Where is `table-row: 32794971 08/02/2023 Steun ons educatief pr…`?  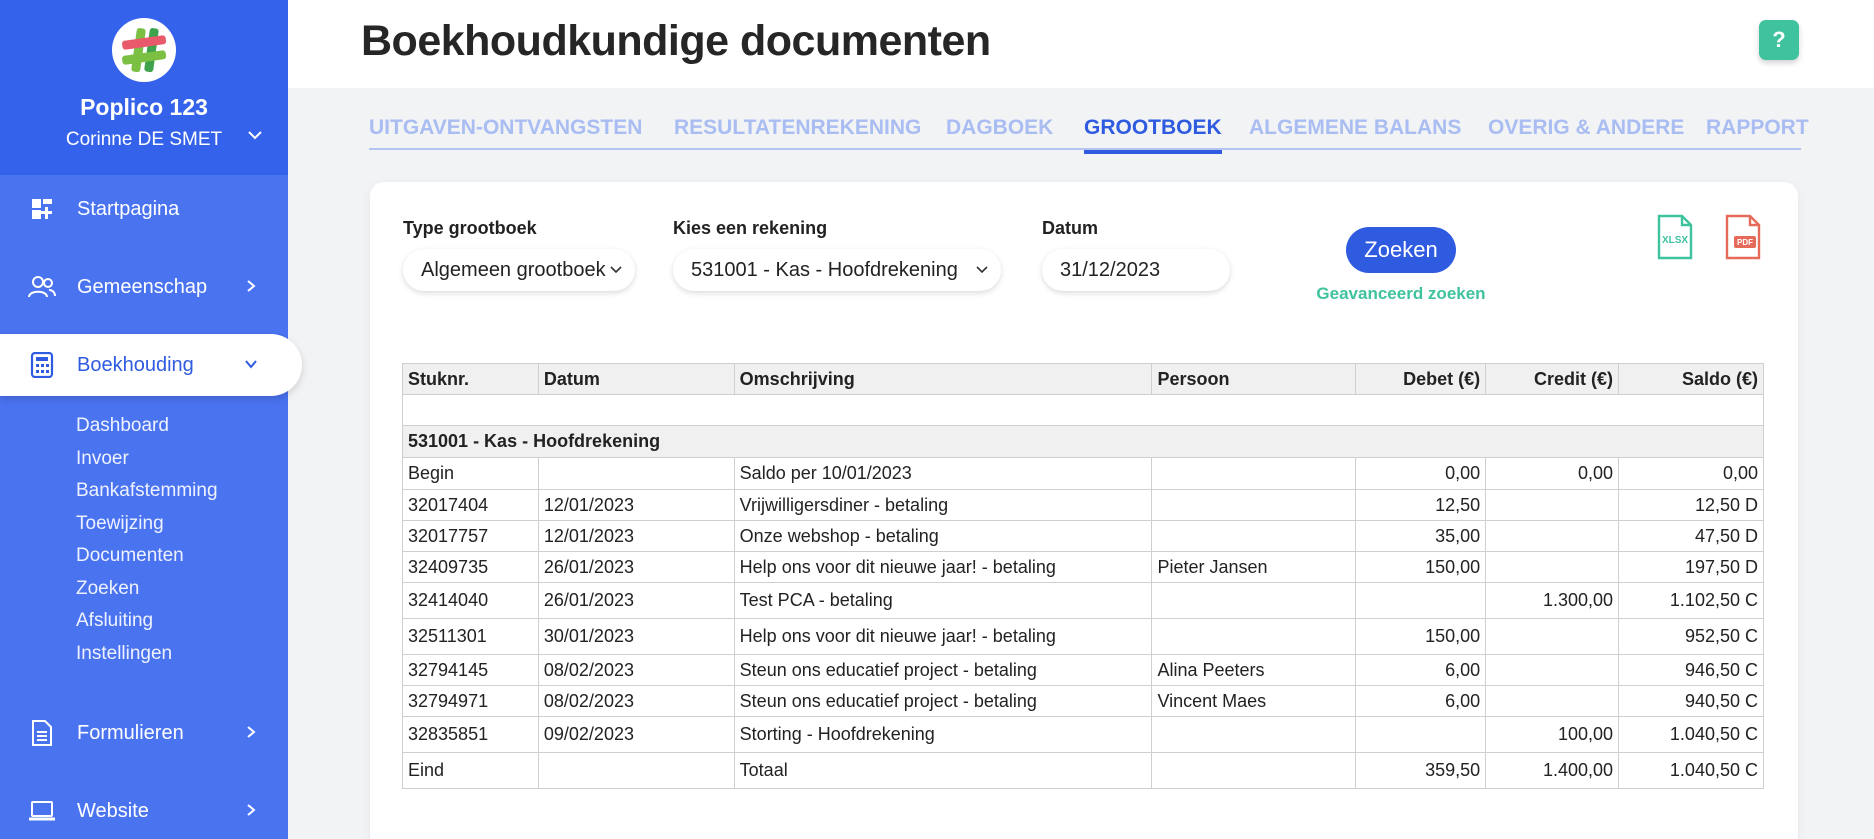
table-row: 32794971 08/02/2023 Steun ons educatief pr… is located at coordinates (1083, 701).